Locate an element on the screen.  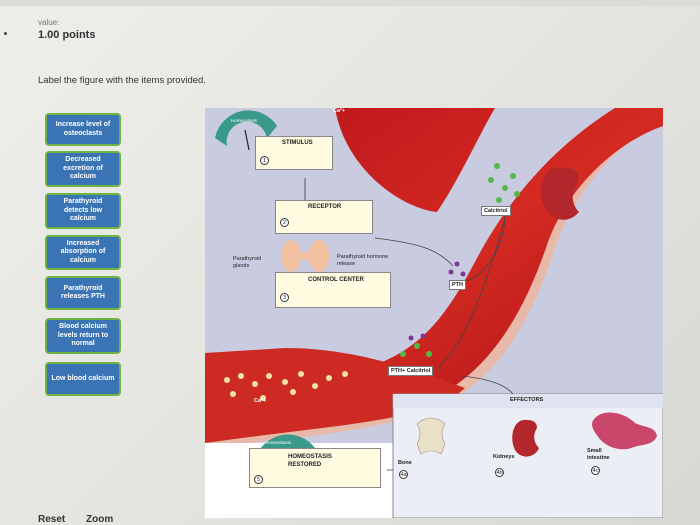
receptor-number: 2 is located at coordinates (284, 222).